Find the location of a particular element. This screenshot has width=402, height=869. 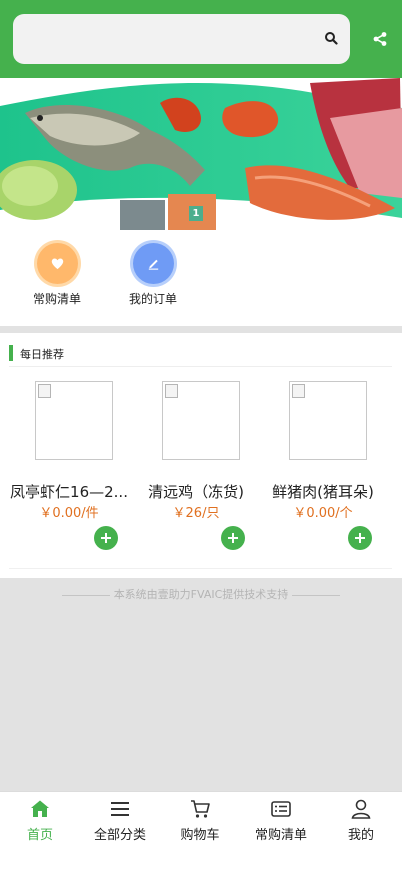

top-header is located at coordinates (201, 39).